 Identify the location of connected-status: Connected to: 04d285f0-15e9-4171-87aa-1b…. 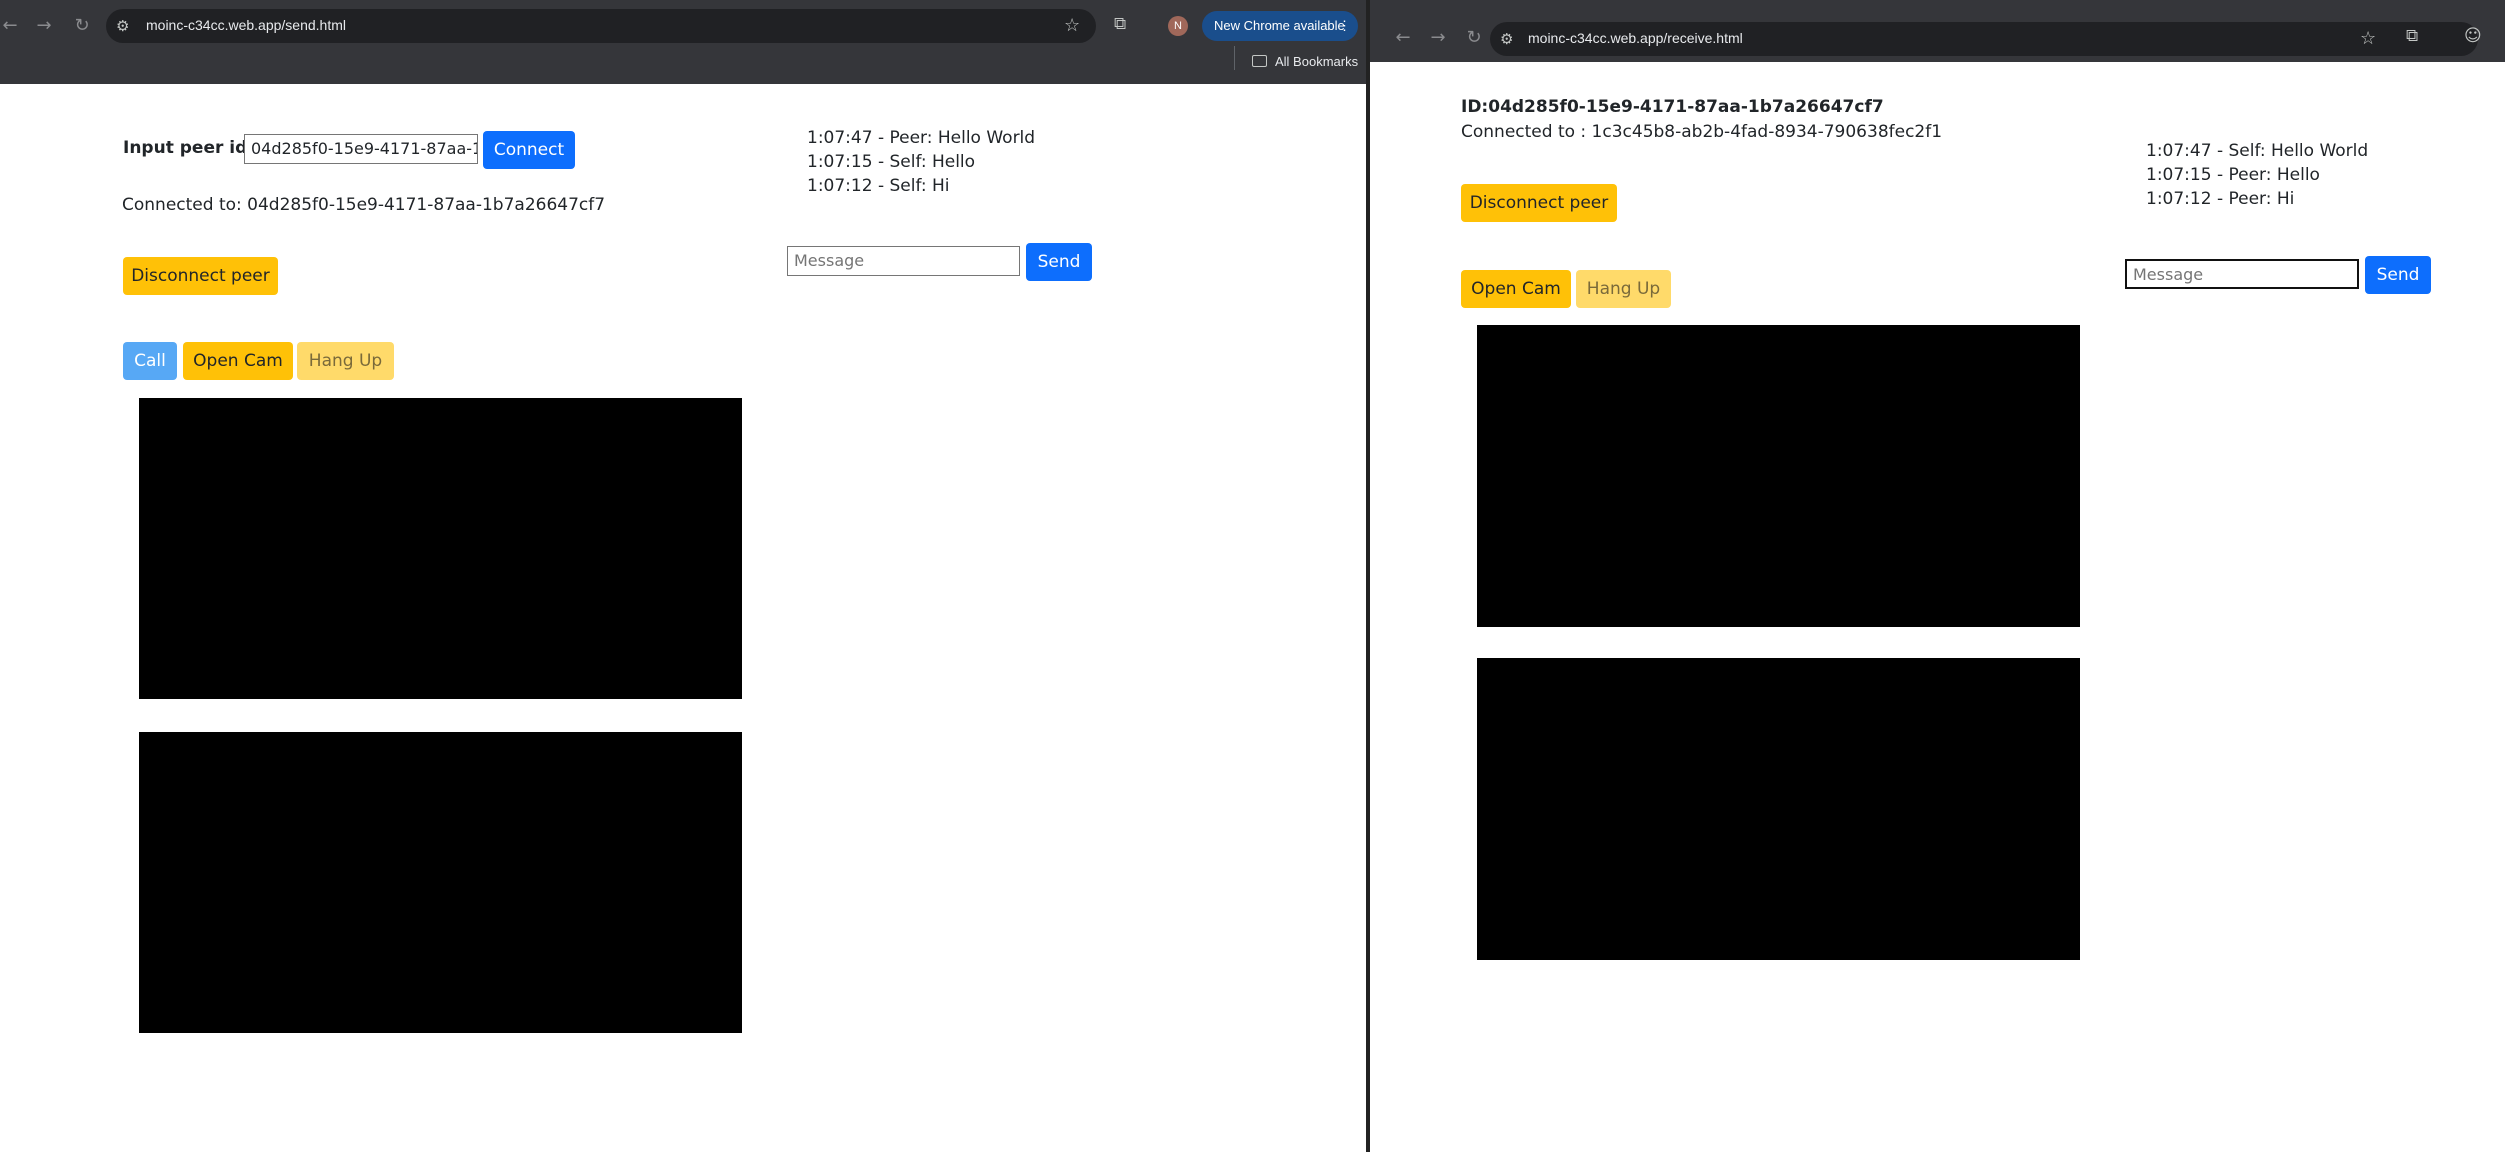
(364, 205).